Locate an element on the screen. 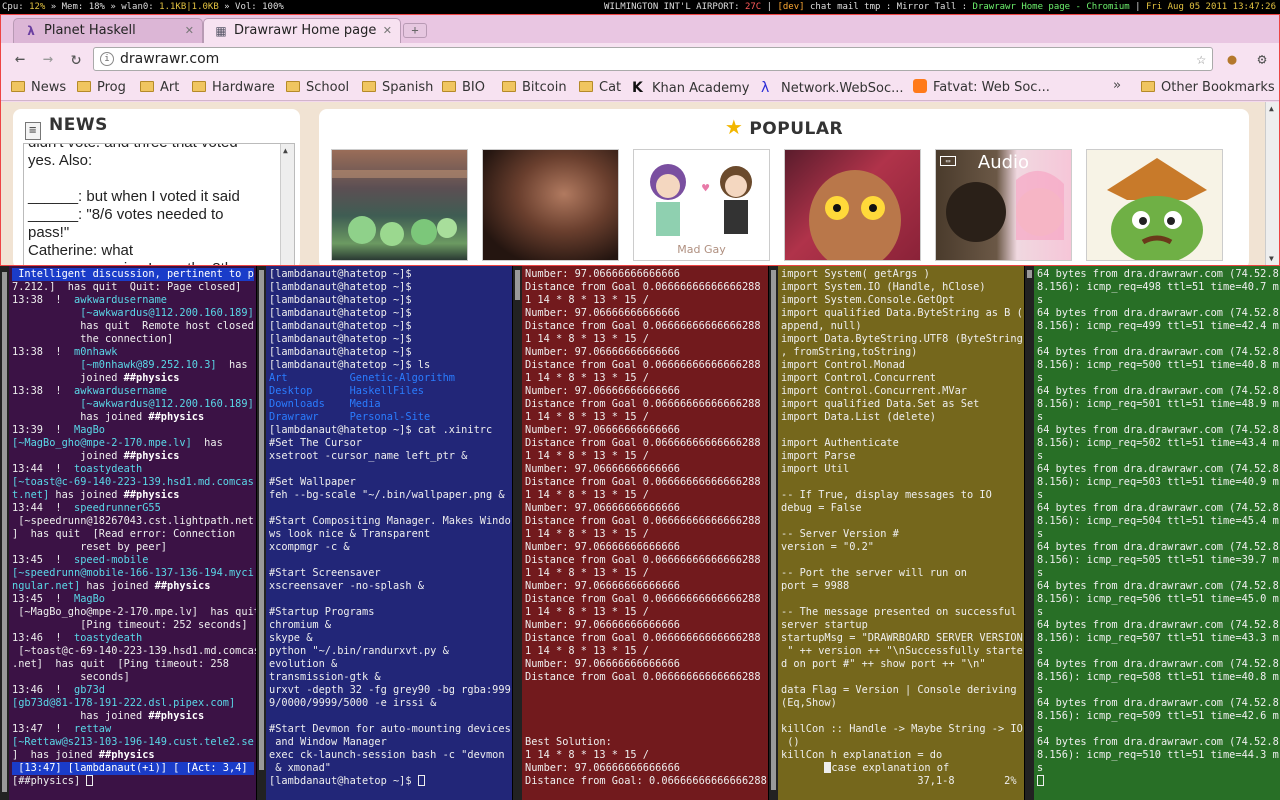  terminal-line: import Authenticate is located at coordinates (840, 443).